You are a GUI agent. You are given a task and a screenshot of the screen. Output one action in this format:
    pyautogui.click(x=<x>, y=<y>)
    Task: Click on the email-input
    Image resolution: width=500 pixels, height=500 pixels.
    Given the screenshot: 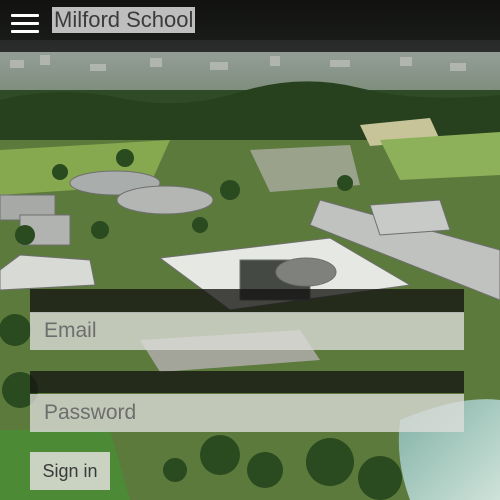 What is the action you would take?
    pyautogui.click(x=247, y=331)
    